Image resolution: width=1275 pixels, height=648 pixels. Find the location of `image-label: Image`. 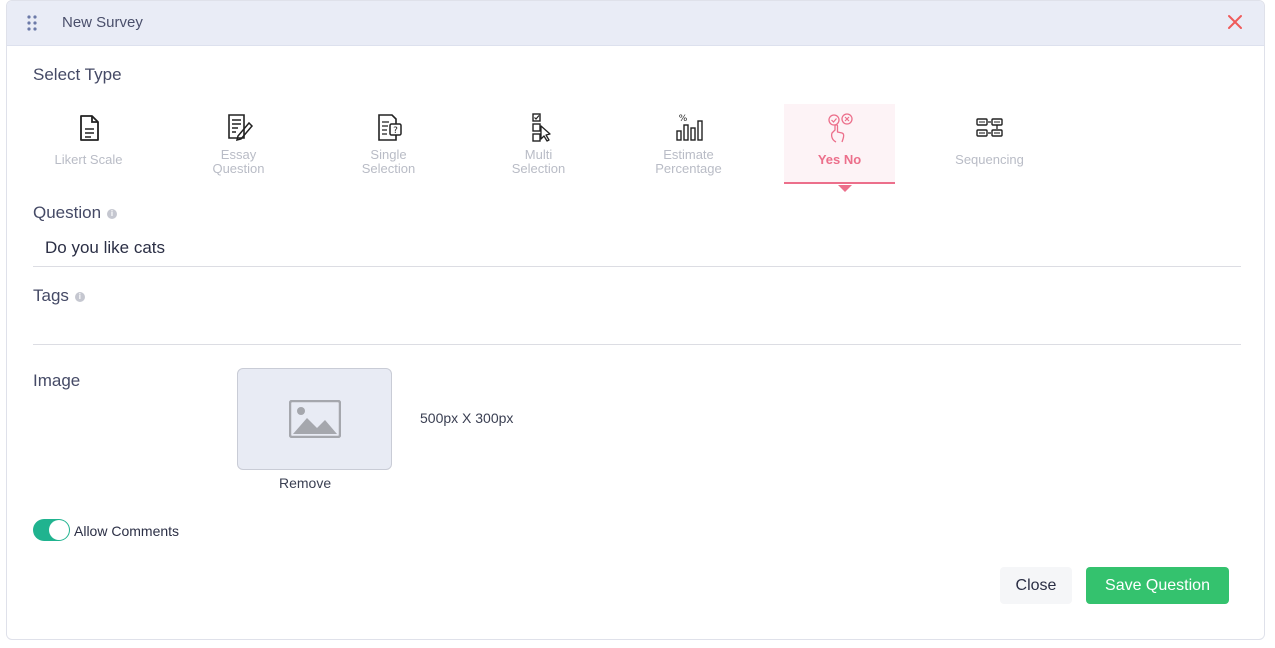

image-label: Image is located at coordinates (57, 380).